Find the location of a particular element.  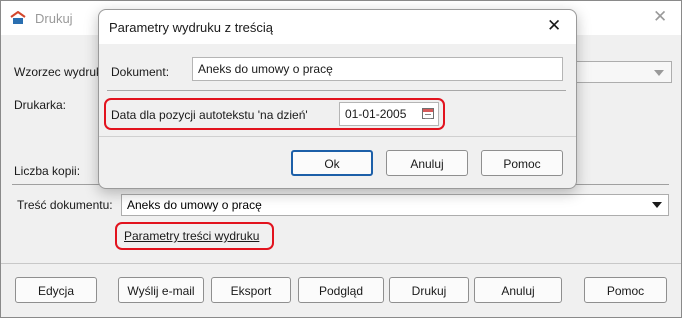

calendar-icon is located at coordinates (428, 113).